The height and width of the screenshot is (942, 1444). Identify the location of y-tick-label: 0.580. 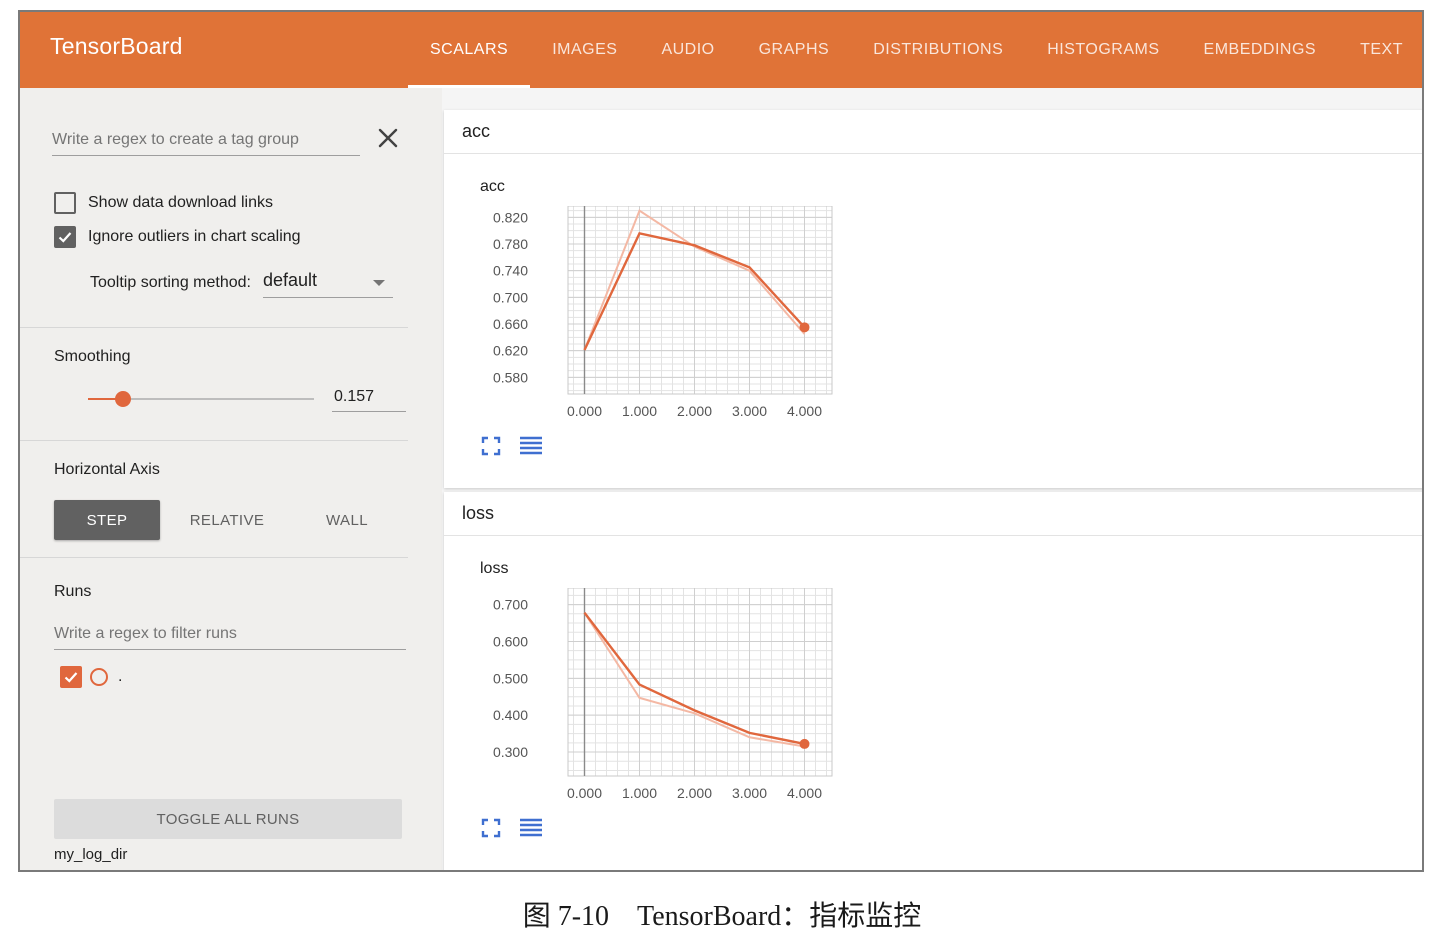
(510, 377).